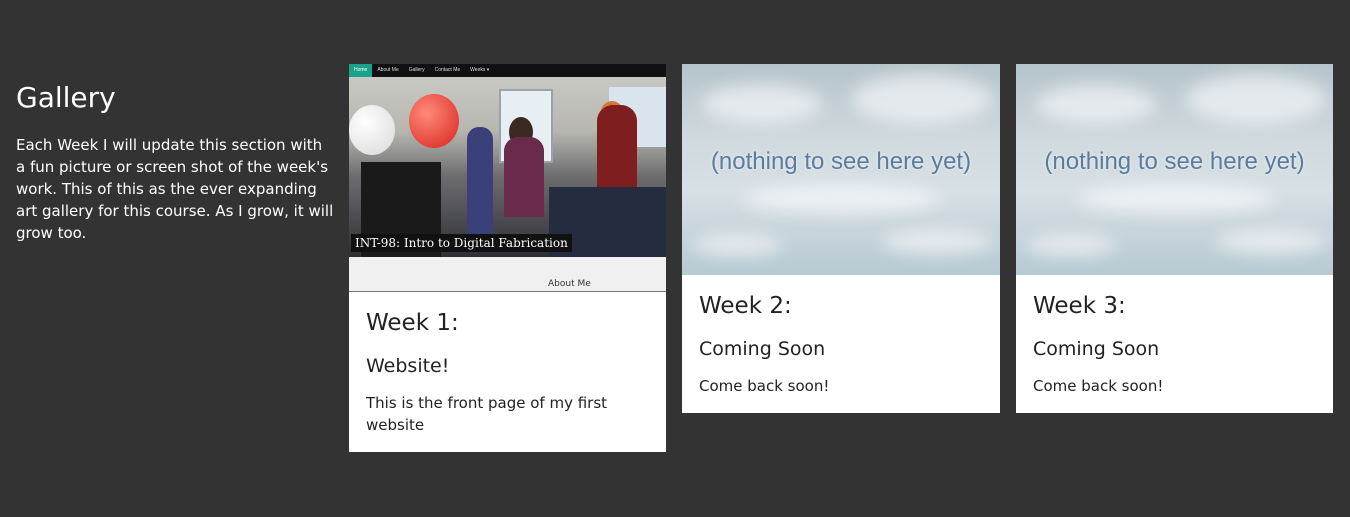  What do you see at coordinates (66, 97) in the screenshot?
I see `page-title: Gallery` at bounding box center [66, 97].